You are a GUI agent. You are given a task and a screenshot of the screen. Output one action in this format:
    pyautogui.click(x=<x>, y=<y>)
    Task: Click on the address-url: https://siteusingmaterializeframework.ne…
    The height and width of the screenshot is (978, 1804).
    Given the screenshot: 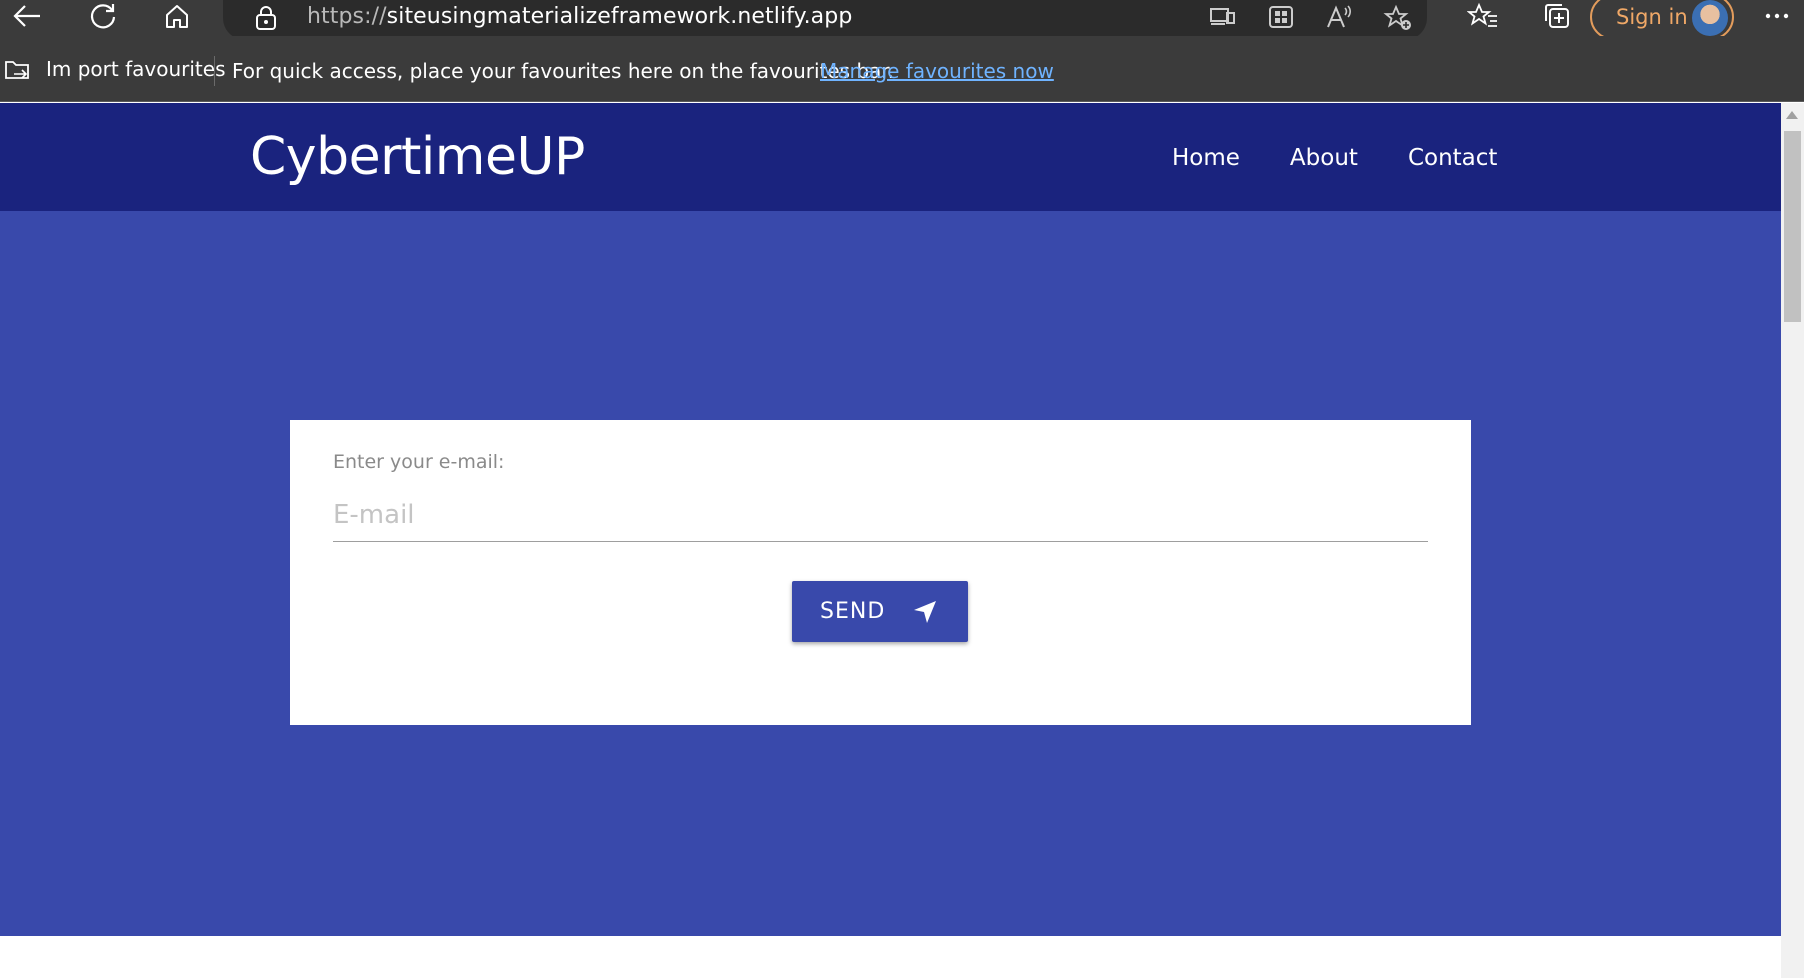 What is the action you would take?
    pyautogui.click(x=579, y=16)
    